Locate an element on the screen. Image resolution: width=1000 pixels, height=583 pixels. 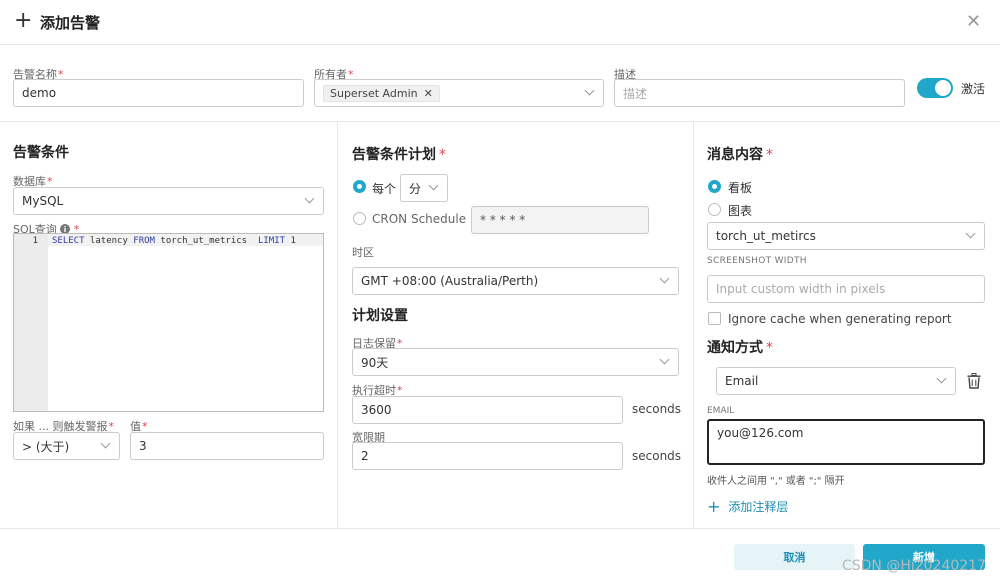
owner-tag: Superset Admin ✕ is located at coordinates (381, 93).